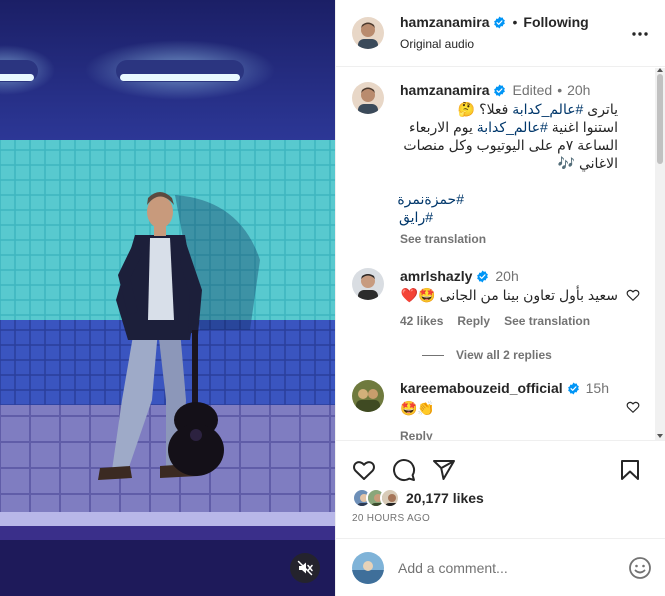  Describe the element at coordinates (444, 470) in the screenshot. I see `share-icon` at that location.